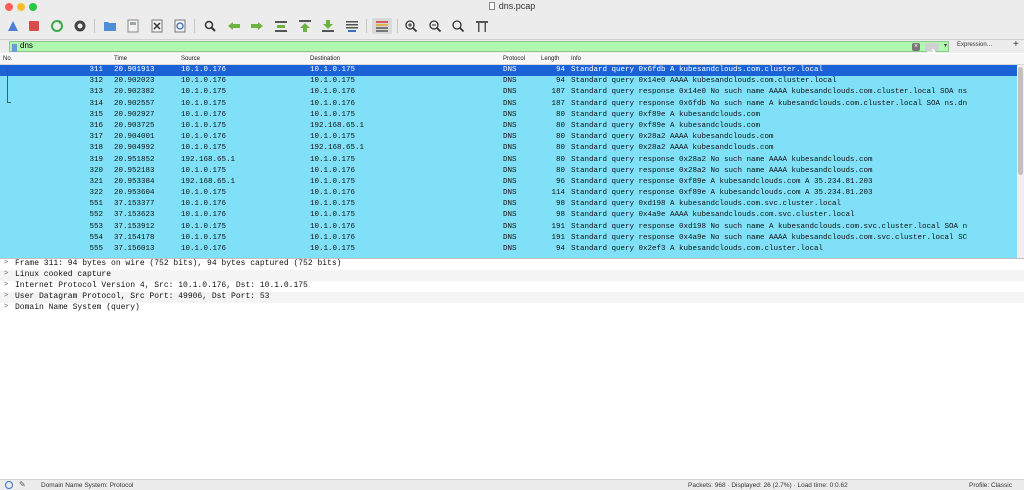 The width and height of the screenshot is (1024, 490). Describe the element at coordinates (120, 59) in the screenshot. I see `column-header-time: Time` at that location.